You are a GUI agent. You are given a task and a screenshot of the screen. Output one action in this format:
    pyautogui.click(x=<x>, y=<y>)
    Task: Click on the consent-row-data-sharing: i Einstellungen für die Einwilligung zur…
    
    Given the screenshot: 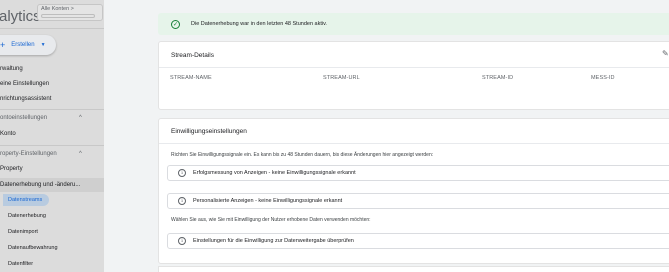 What is the action you would take?
    pyautogui.click(x=418, y=241)
    